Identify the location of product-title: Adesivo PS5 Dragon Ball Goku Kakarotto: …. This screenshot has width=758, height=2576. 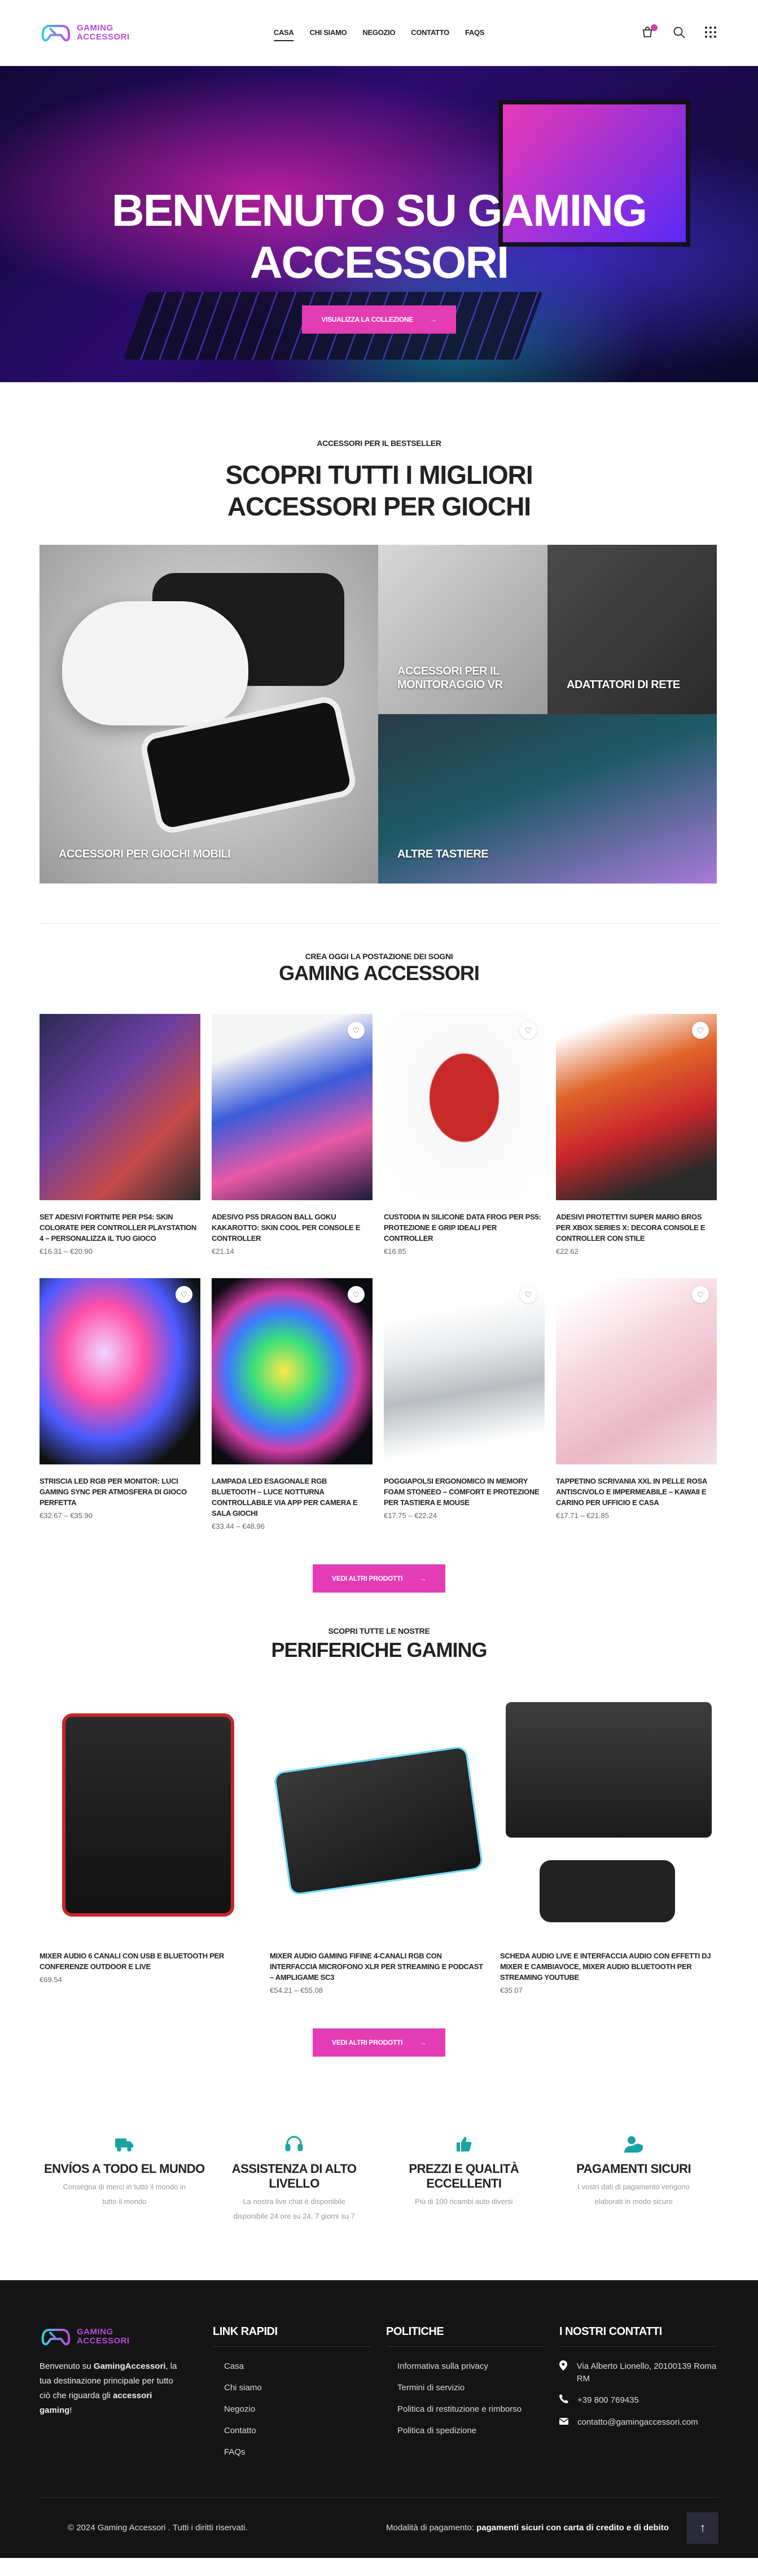
(292, 1228).